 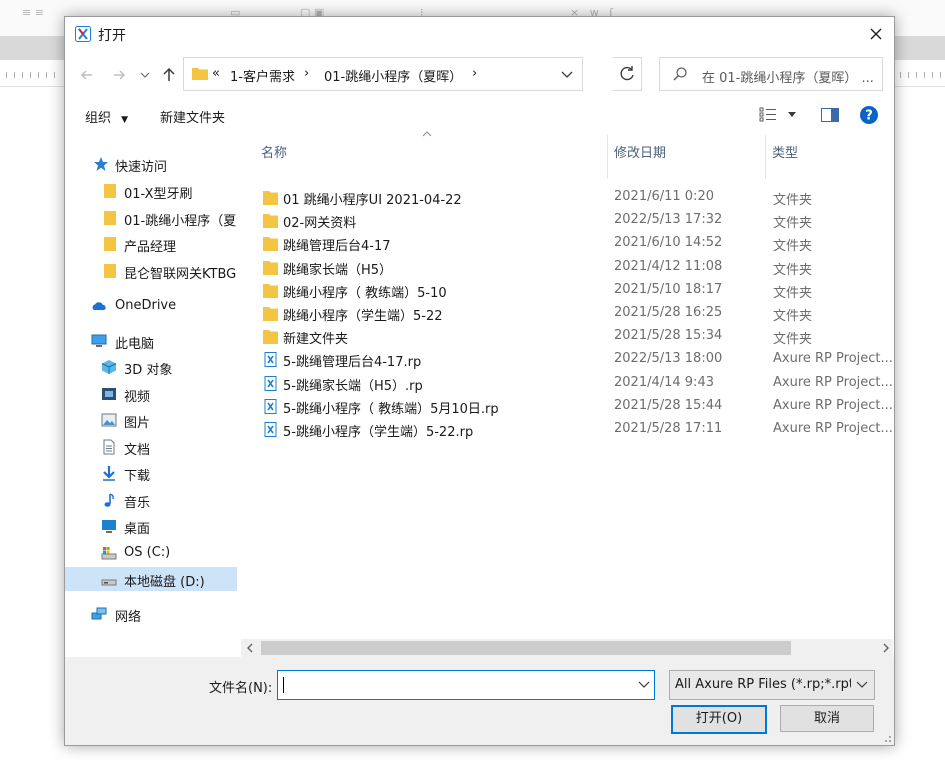 I want to click on preview-pane-icon, so click(x=830, y=115).